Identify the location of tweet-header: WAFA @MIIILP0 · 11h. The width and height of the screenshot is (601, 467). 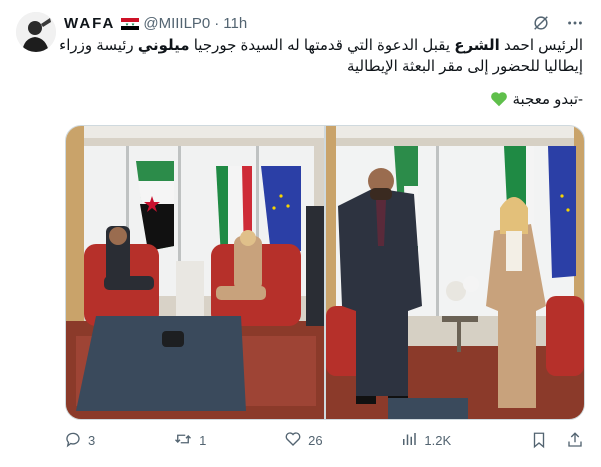
(324, 23).